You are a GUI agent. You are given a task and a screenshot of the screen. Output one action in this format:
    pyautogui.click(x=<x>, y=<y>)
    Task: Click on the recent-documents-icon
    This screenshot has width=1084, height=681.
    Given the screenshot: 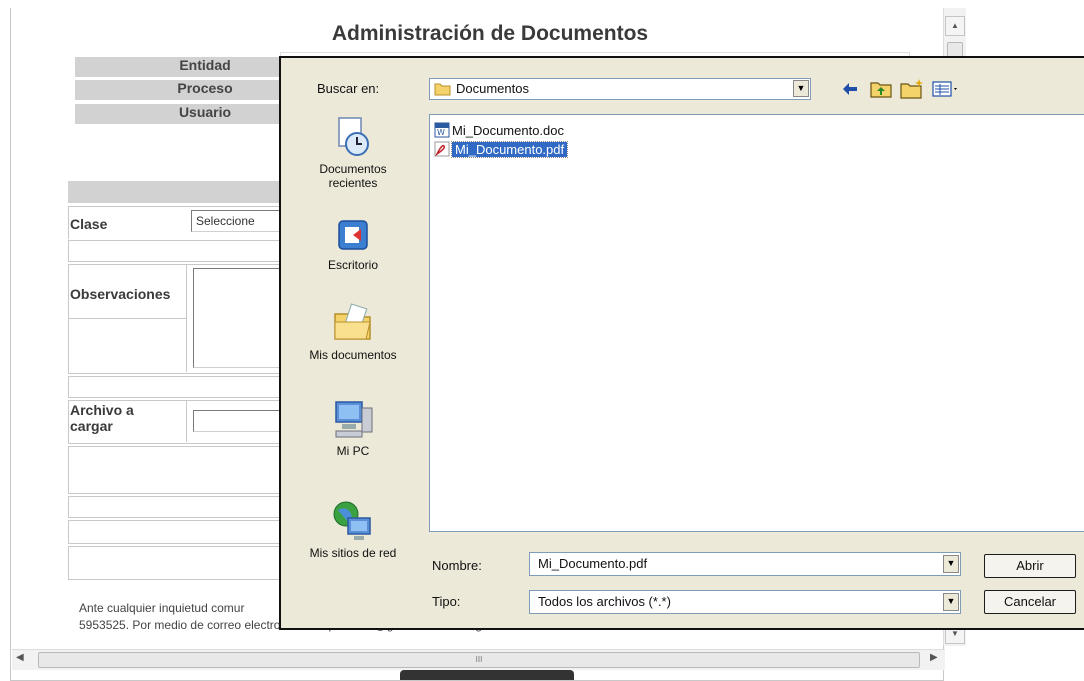 What is the action you would take?
    pyautogui.click(x=353, y=136)
    